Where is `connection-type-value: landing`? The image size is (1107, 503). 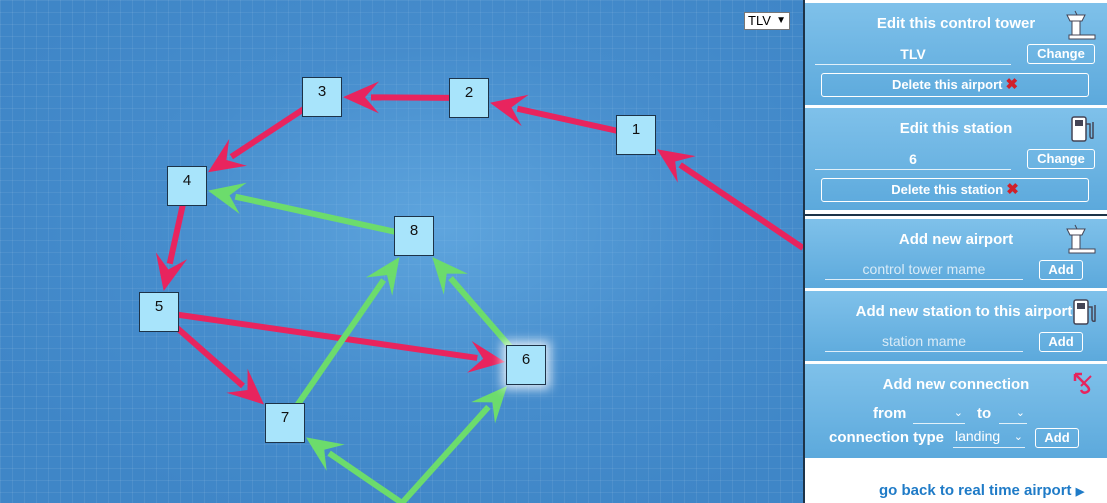
connection-type-value: landing is located at coordinates (978, 436).